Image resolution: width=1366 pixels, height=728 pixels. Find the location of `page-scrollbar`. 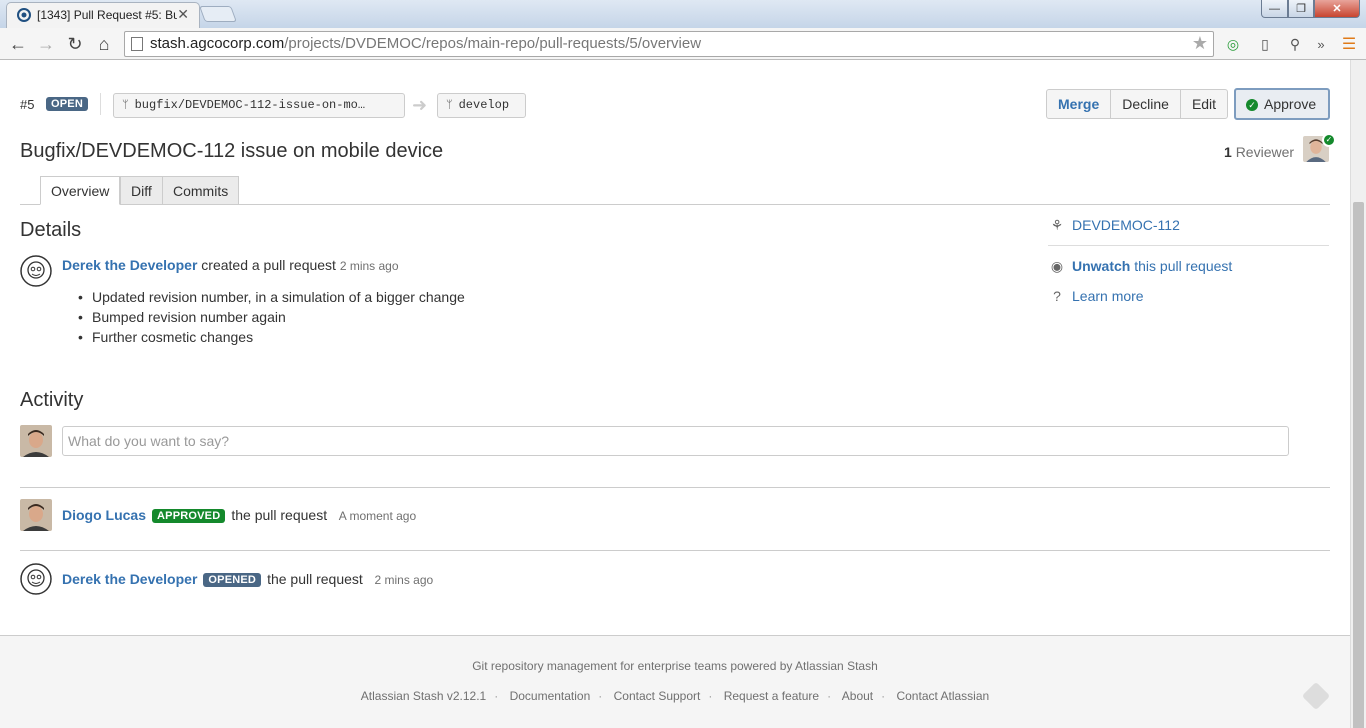

page-scrollbar is located at coordinates (1358, 394).